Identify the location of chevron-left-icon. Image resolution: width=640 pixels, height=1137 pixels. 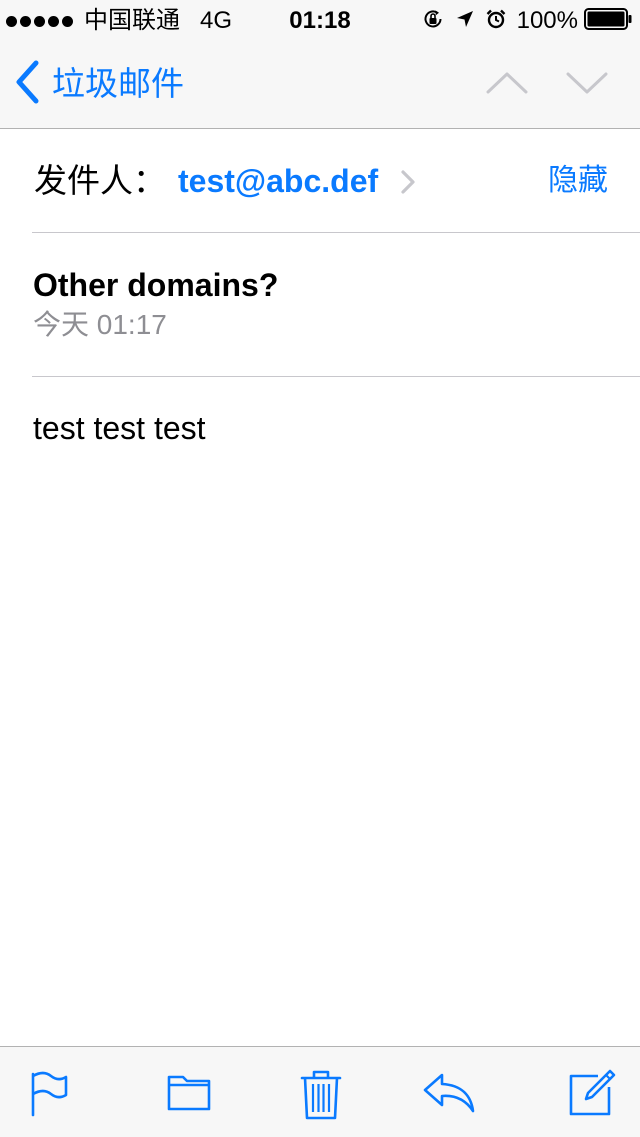
(27, 84).